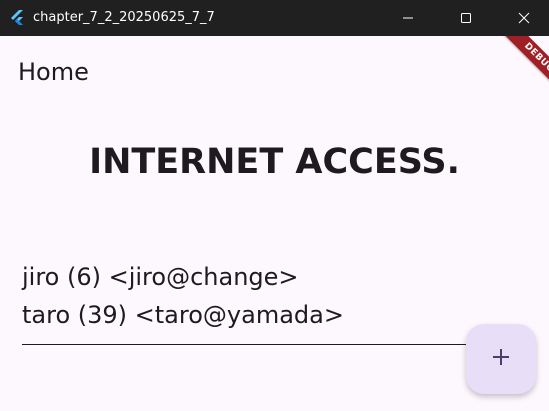  I want to click on debug-banner: DEBUG, so click(517, 68).